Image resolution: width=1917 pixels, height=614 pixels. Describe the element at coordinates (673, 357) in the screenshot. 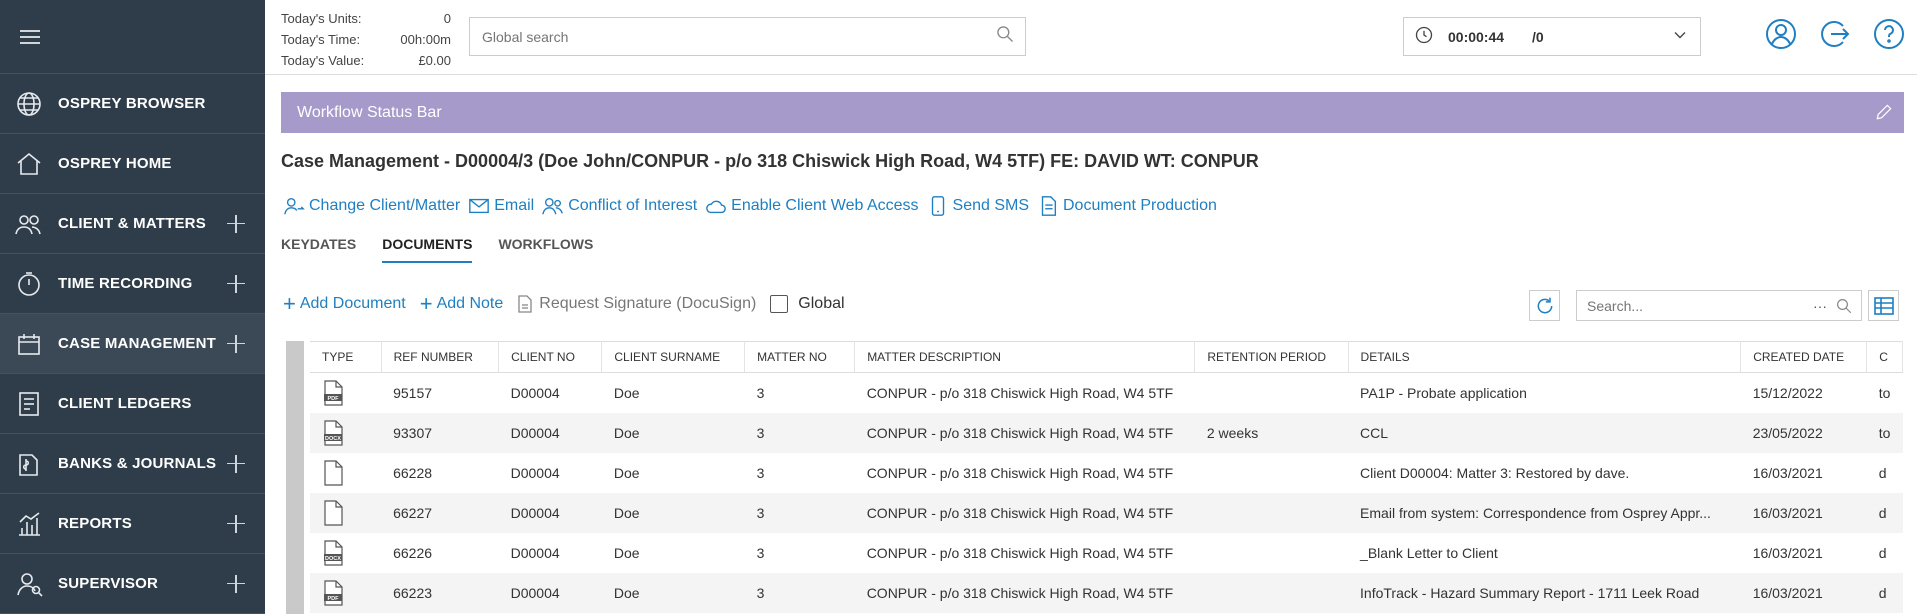

I see `column-header-client-surname: CLIENT SURNAME` at that location.